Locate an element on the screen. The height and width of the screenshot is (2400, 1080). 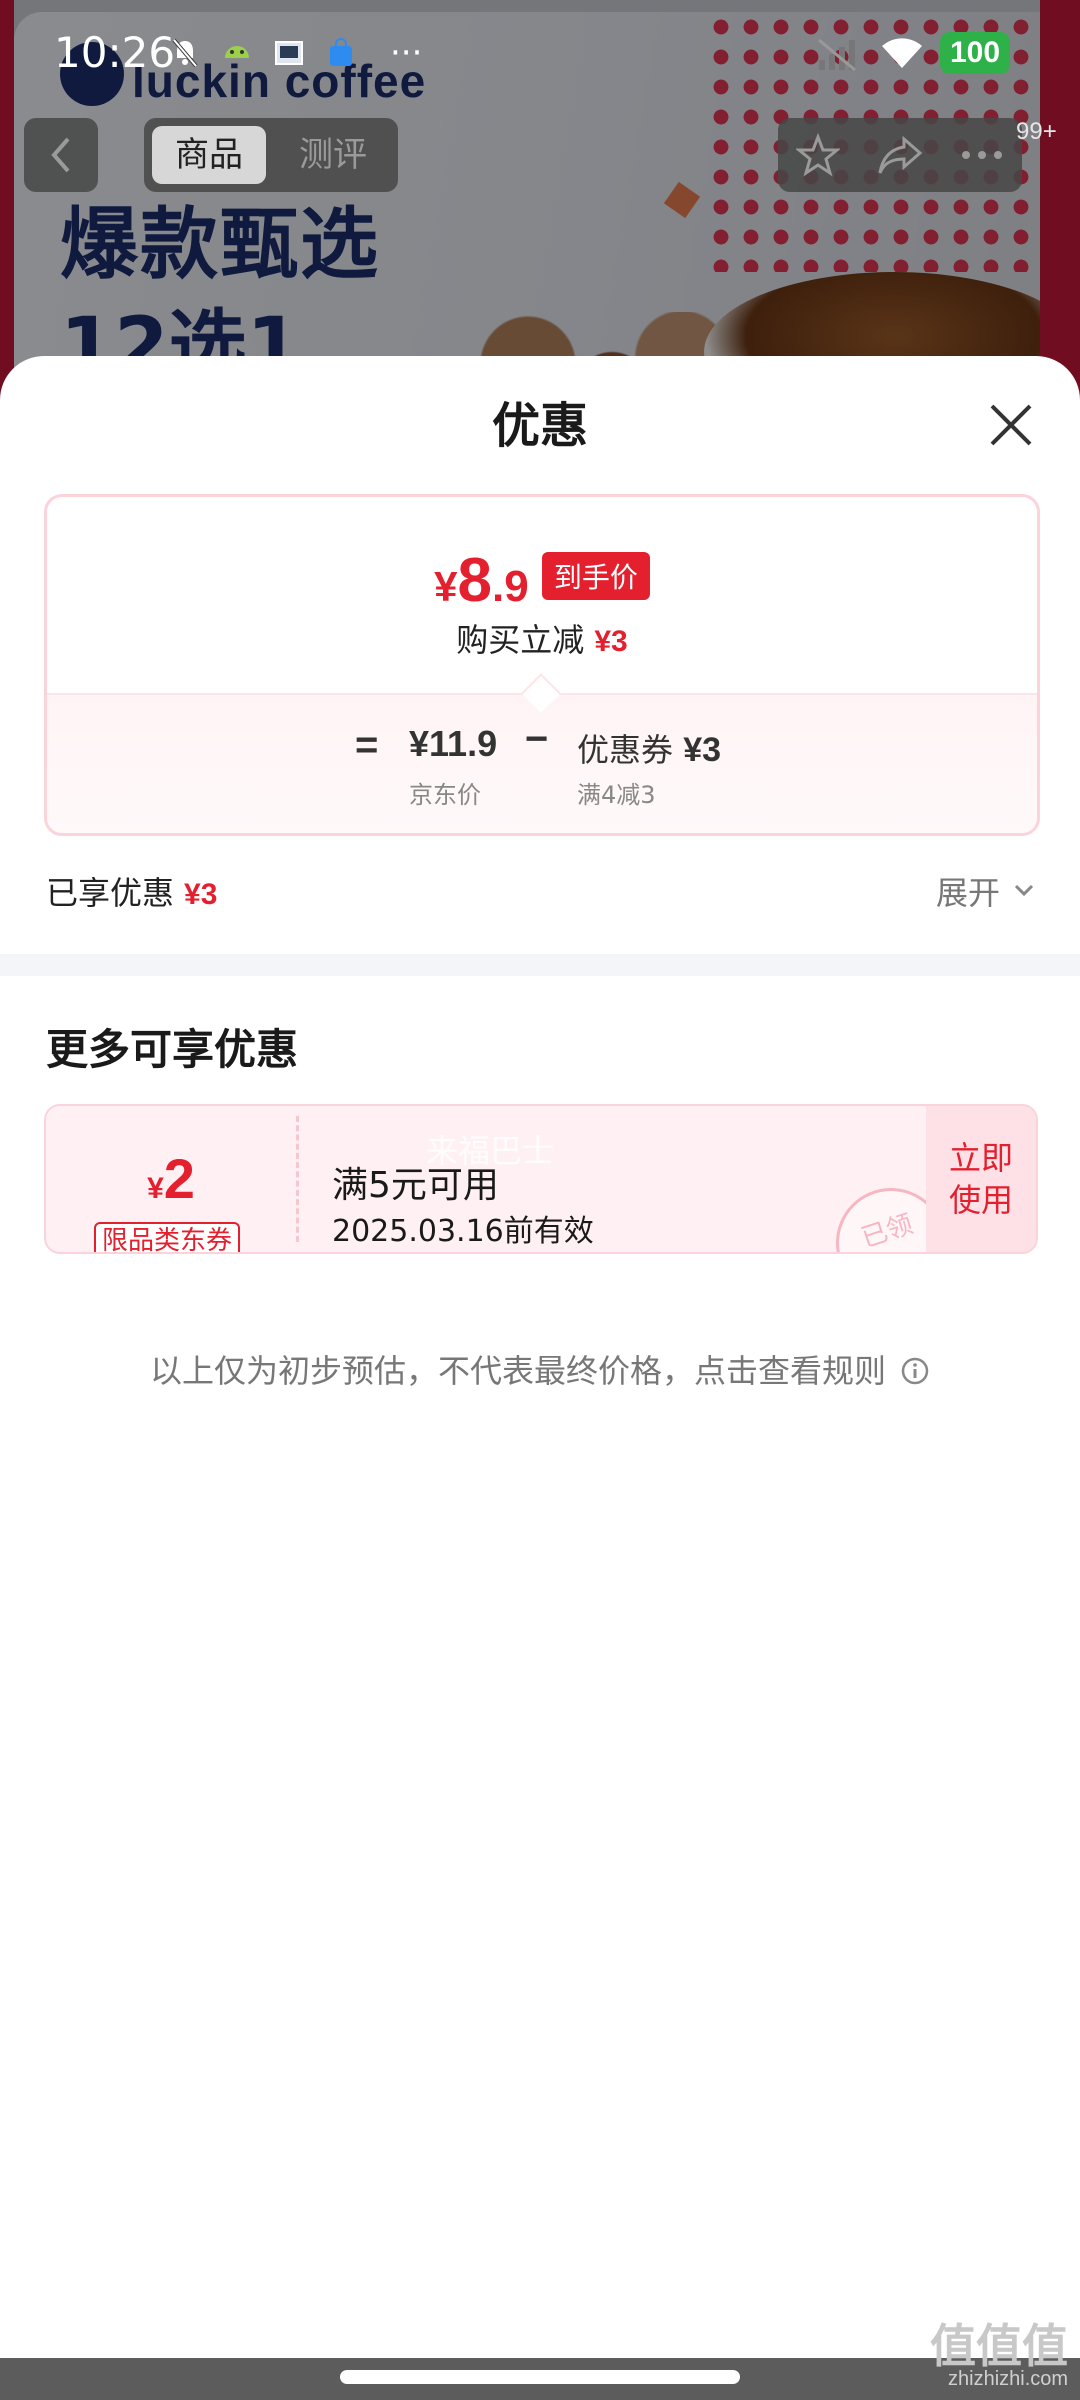
coupon-value: 2 is located at coordinates (179, 1178).